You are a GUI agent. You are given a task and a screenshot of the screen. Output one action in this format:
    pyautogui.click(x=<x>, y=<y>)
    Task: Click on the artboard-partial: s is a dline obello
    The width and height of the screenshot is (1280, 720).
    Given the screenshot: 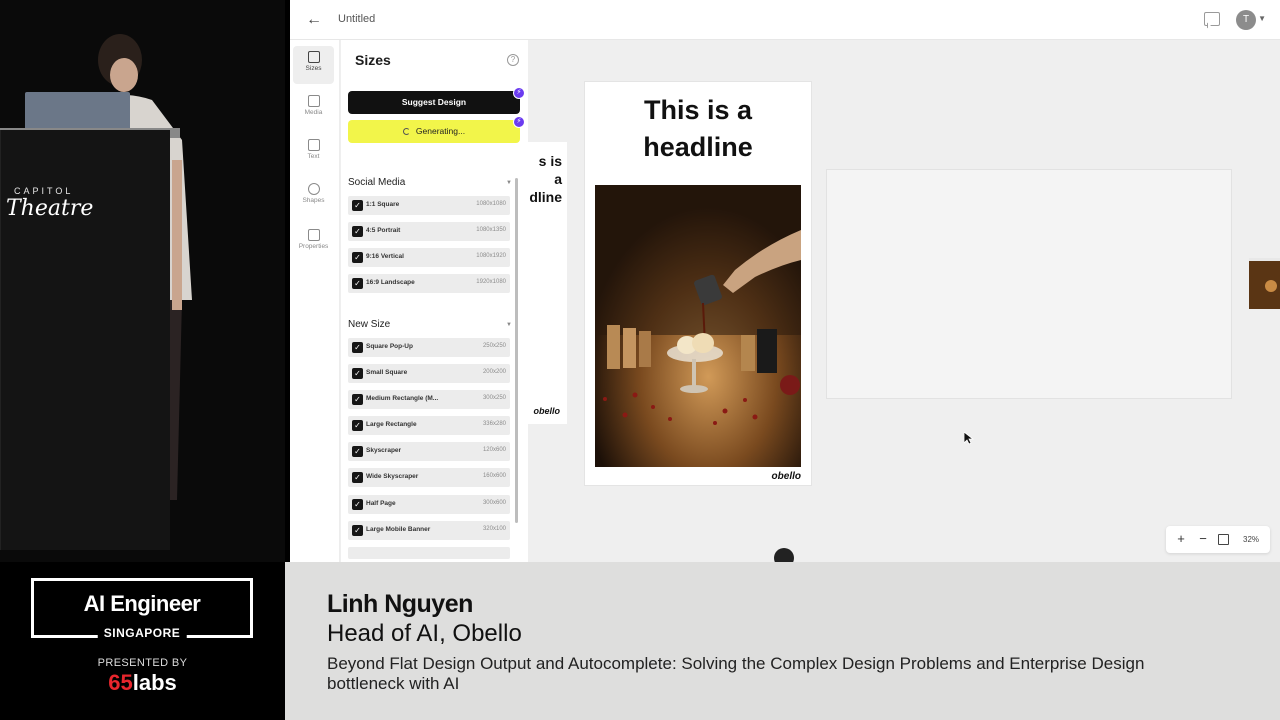 What is the action you would take?
    pyautogui.click(x=547, y=283)
    